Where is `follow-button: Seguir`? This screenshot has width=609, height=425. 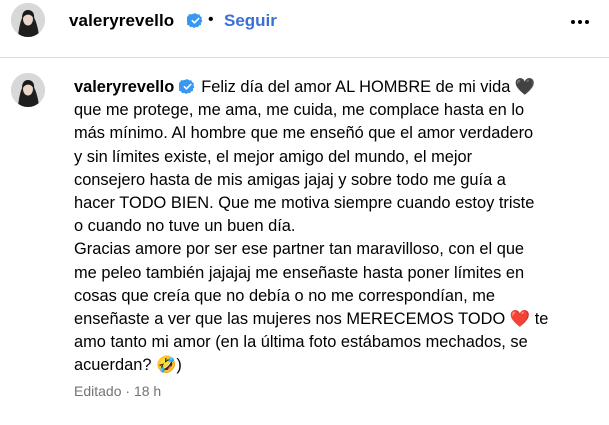
follow-button: Seguir is located at coordinates (250, 21).